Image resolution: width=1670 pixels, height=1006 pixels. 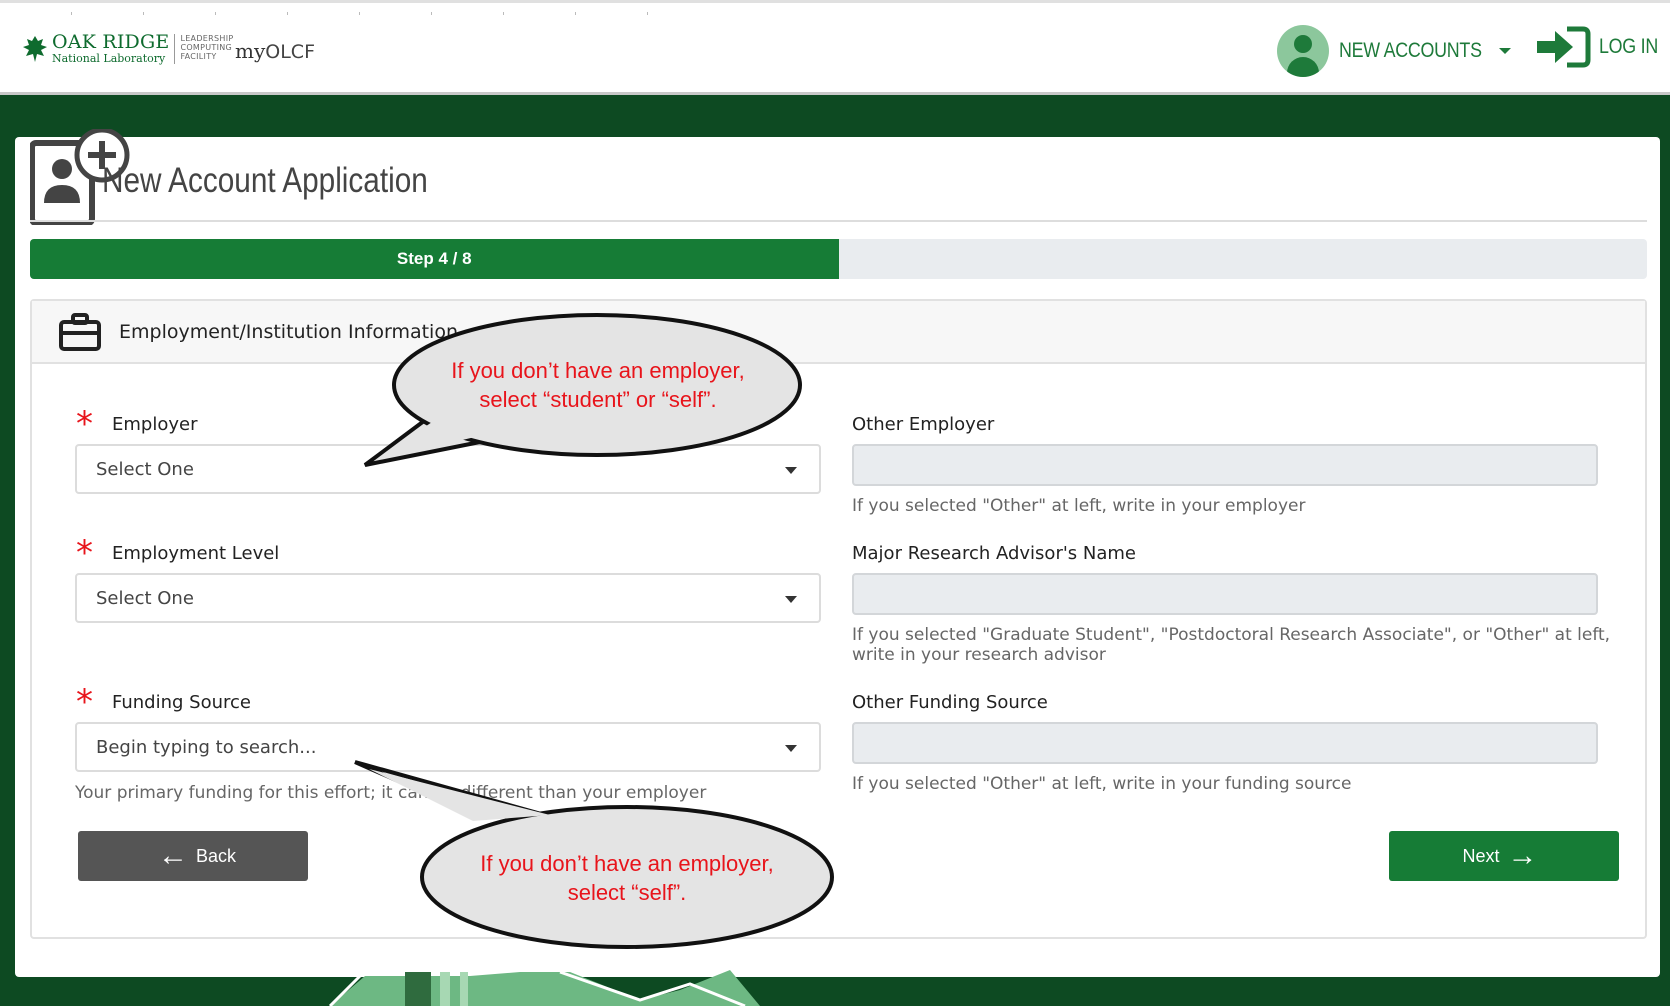 I want to click on progress-fill: Step 4 / 8, so click(x=434, y=259).